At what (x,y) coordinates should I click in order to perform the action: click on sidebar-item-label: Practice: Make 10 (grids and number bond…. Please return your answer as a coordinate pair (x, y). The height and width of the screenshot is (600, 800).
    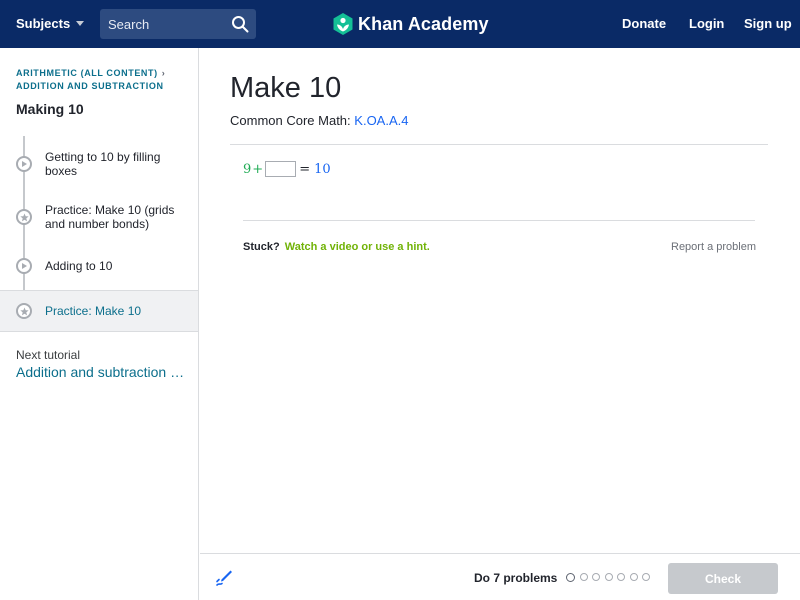
    Looking at the image, I should click on (110, 217).